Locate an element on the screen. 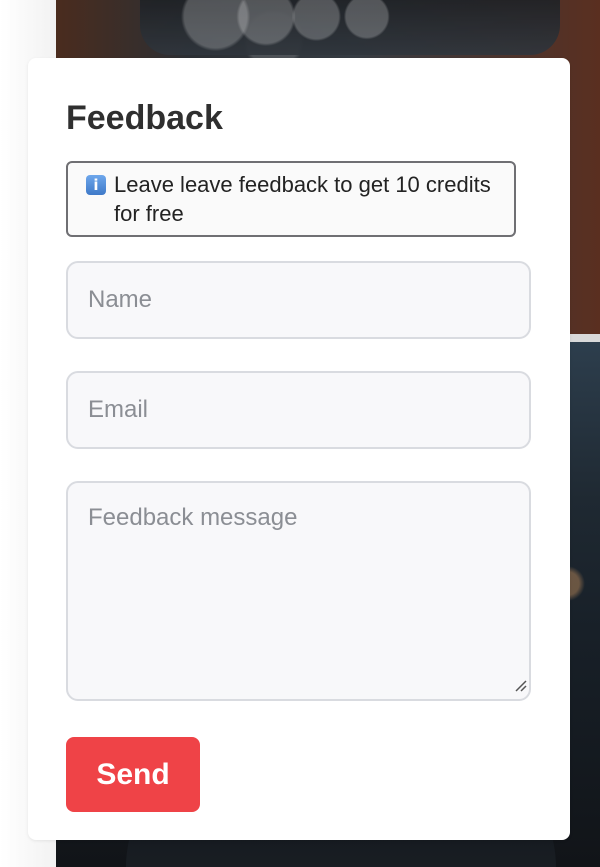  feedback-title: Feedback is located at coordinates (144, 118).